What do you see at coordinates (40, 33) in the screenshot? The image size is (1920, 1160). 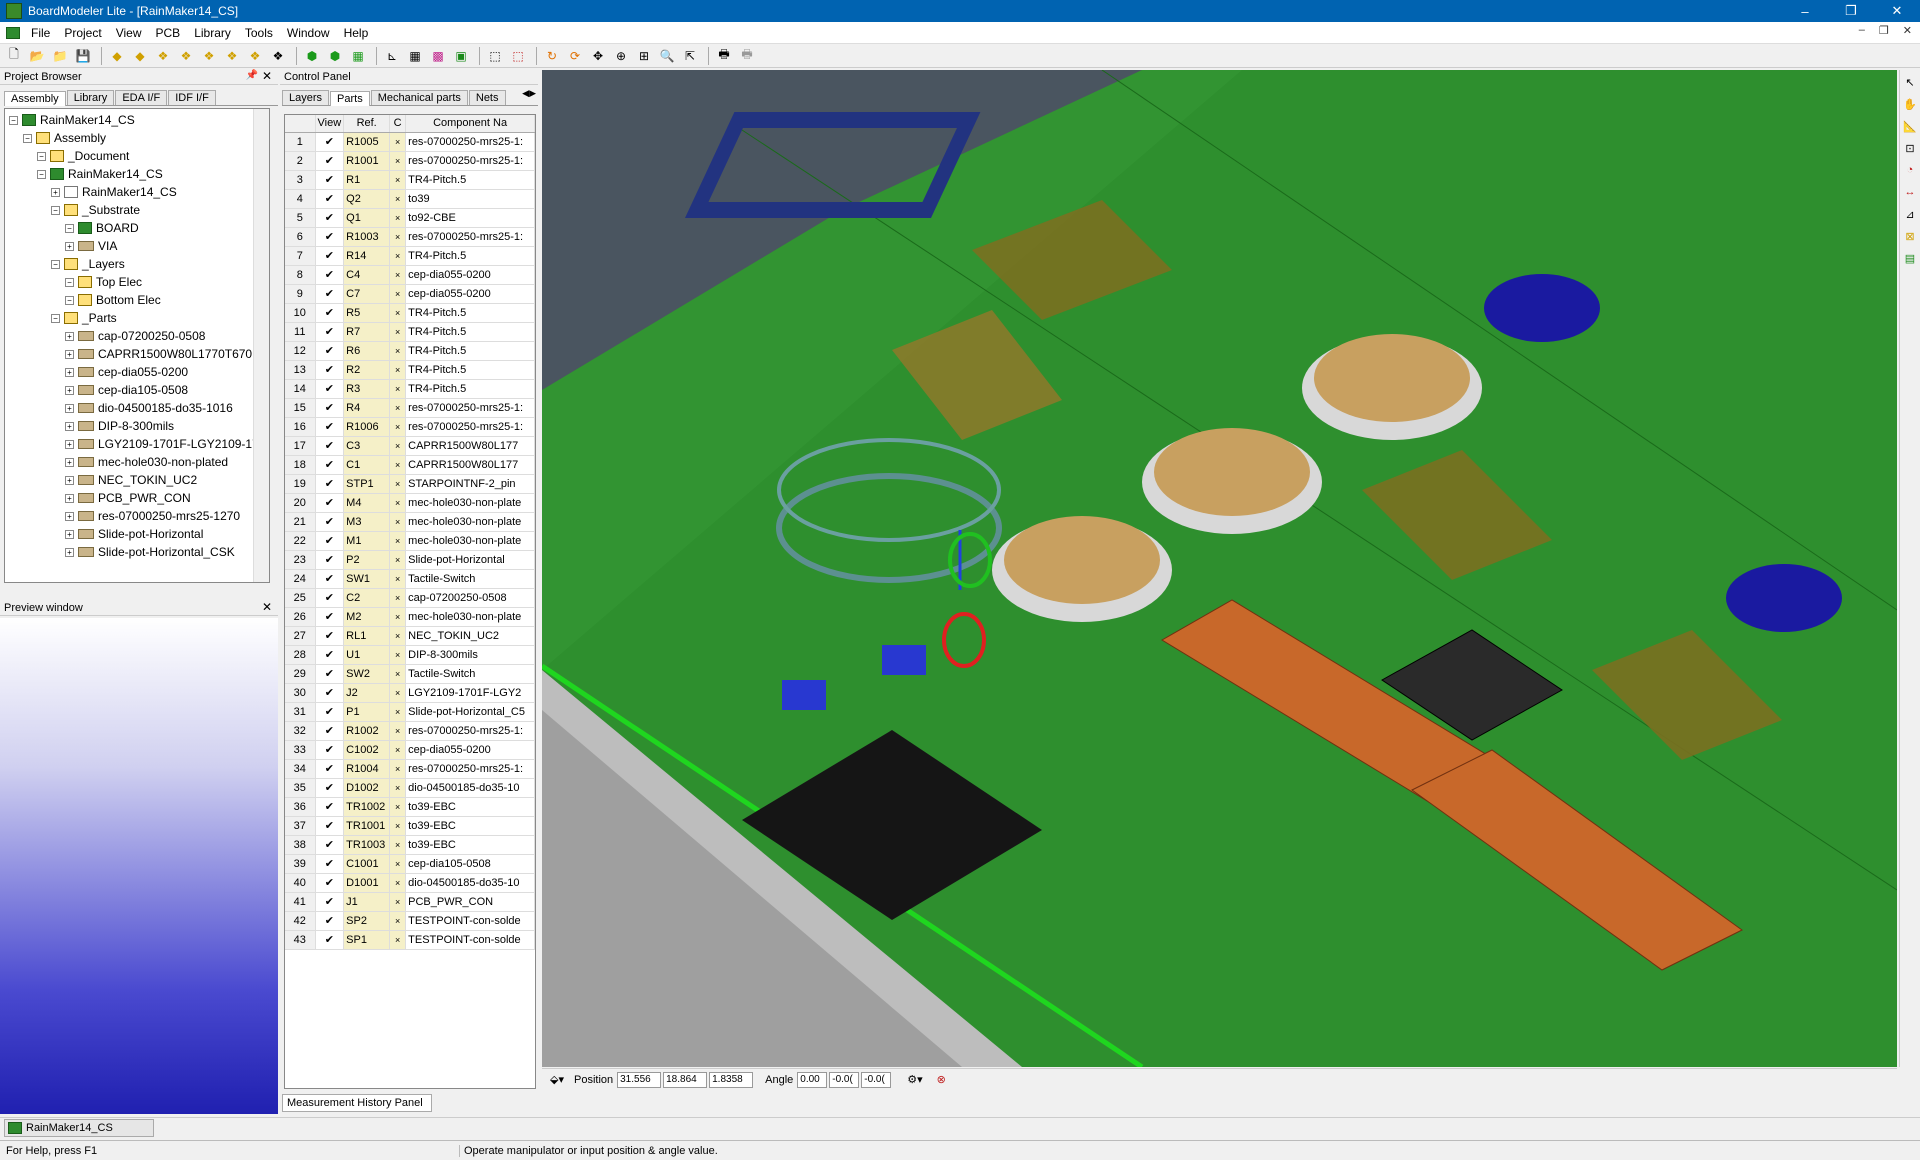 I see `menu-file: File` at bounding box center [40, 33].